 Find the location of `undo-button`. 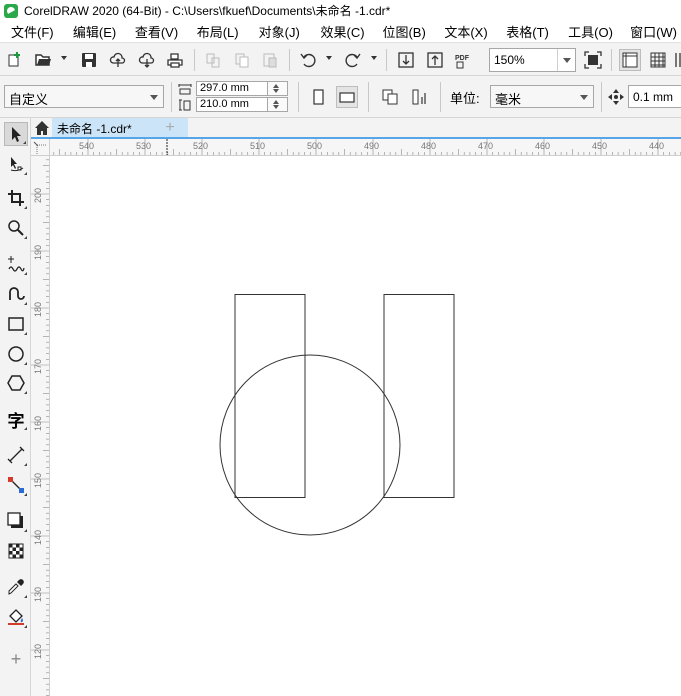

undo-button is located at coordinates (308, 60).